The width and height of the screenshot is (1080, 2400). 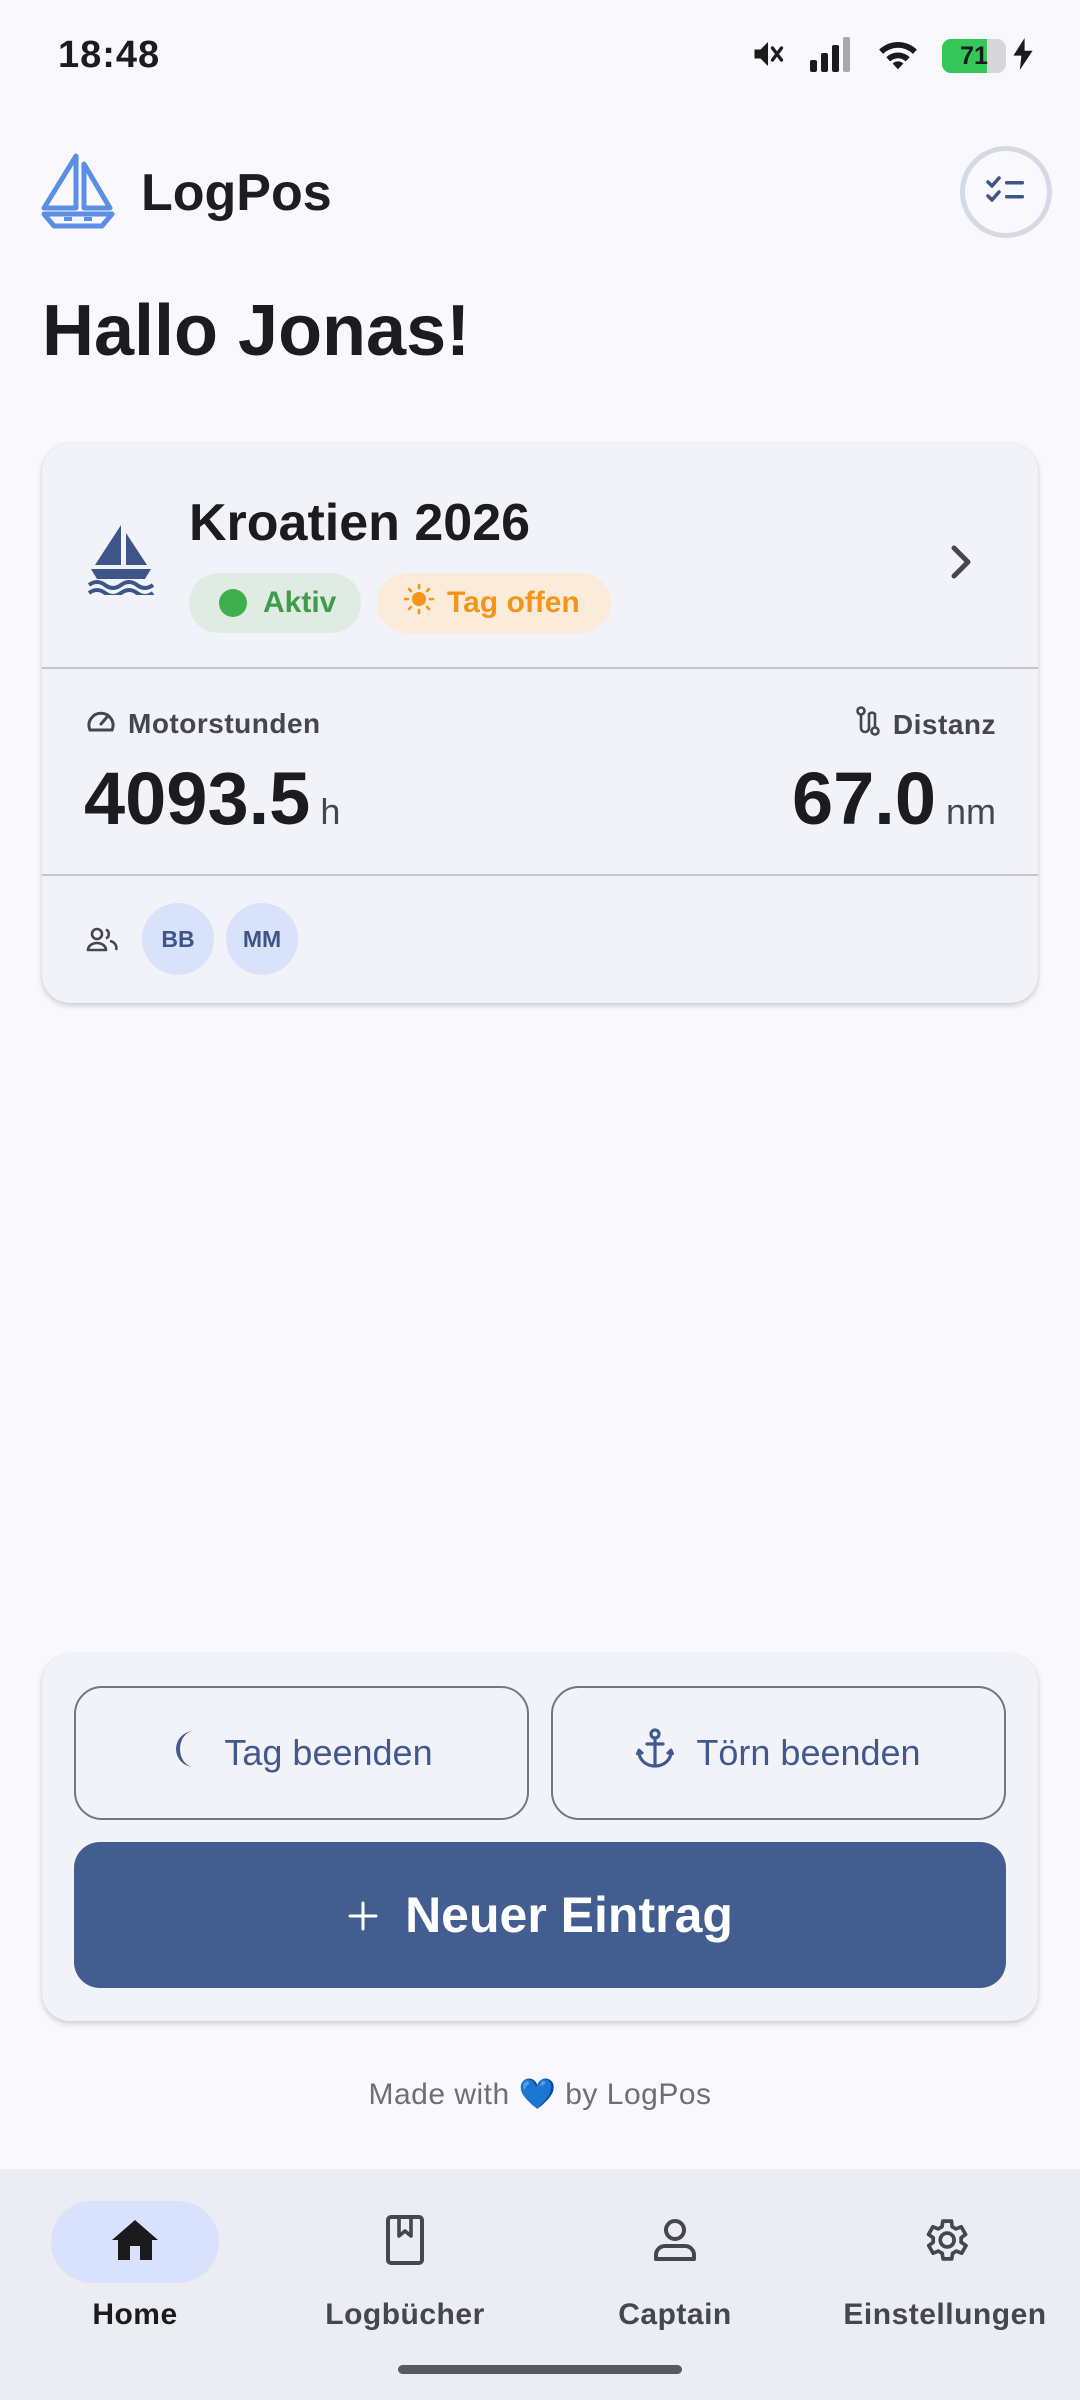 I want to click on status-icons: 71, so click(x=892, y=56).